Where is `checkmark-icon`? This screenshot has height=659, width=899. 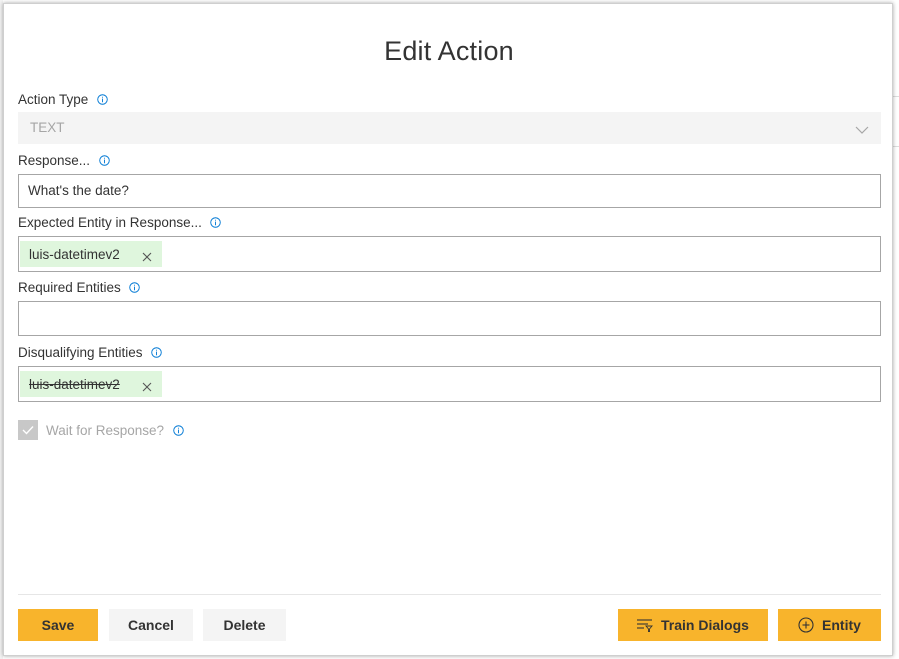
checkmark-icon is located at coordinates (28, 430).